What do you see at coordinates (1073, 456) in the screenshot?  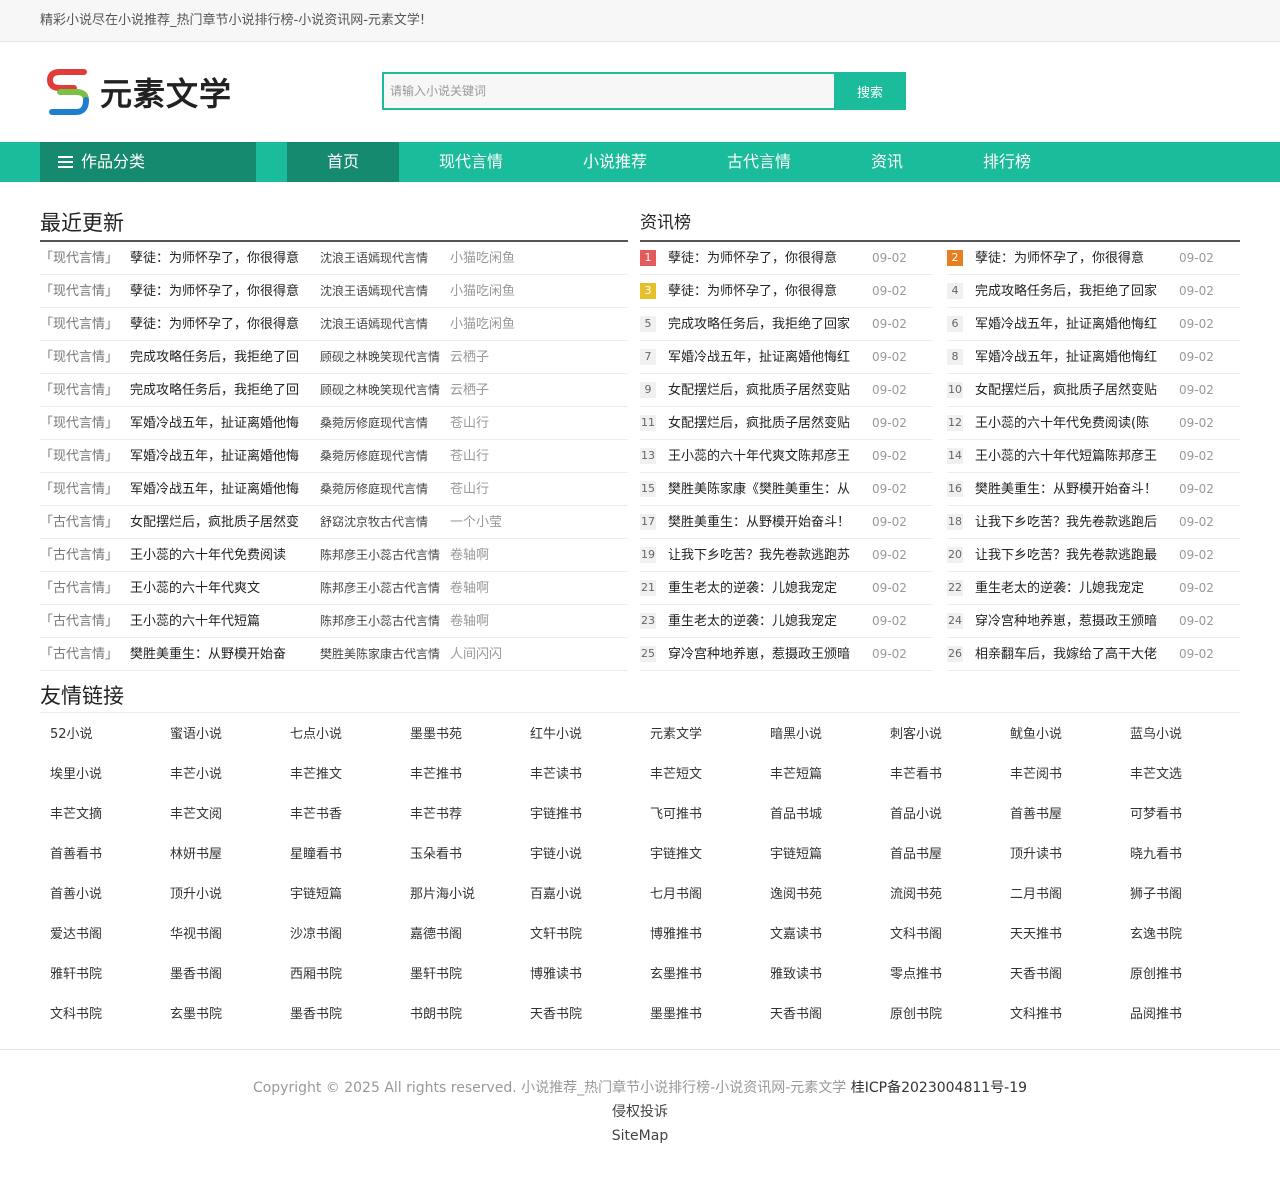 I see `ranking-title-link: 王小蕊的六十年代短篇陈邦彦王` at bounding box center [1073, 456].